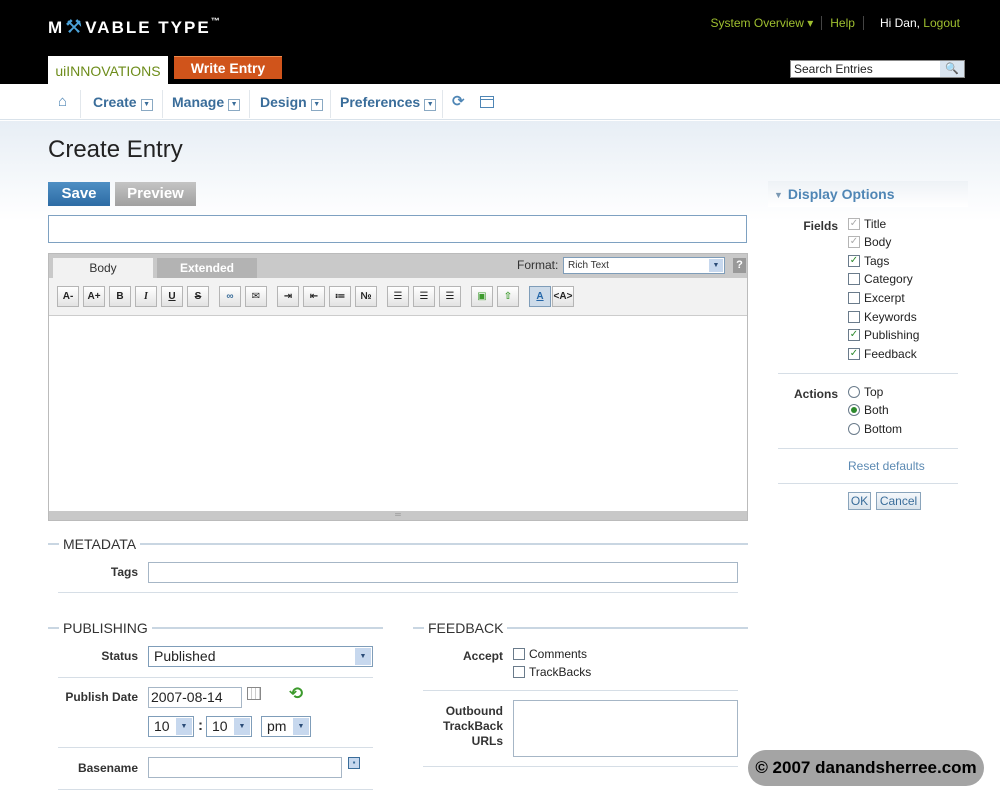 This screenshot has width=1000, height=800. What do you see at coordinates (508, 296) in the screenshot?
I see `insert-file-icon: ⇧` at bounding box center [508, 296].